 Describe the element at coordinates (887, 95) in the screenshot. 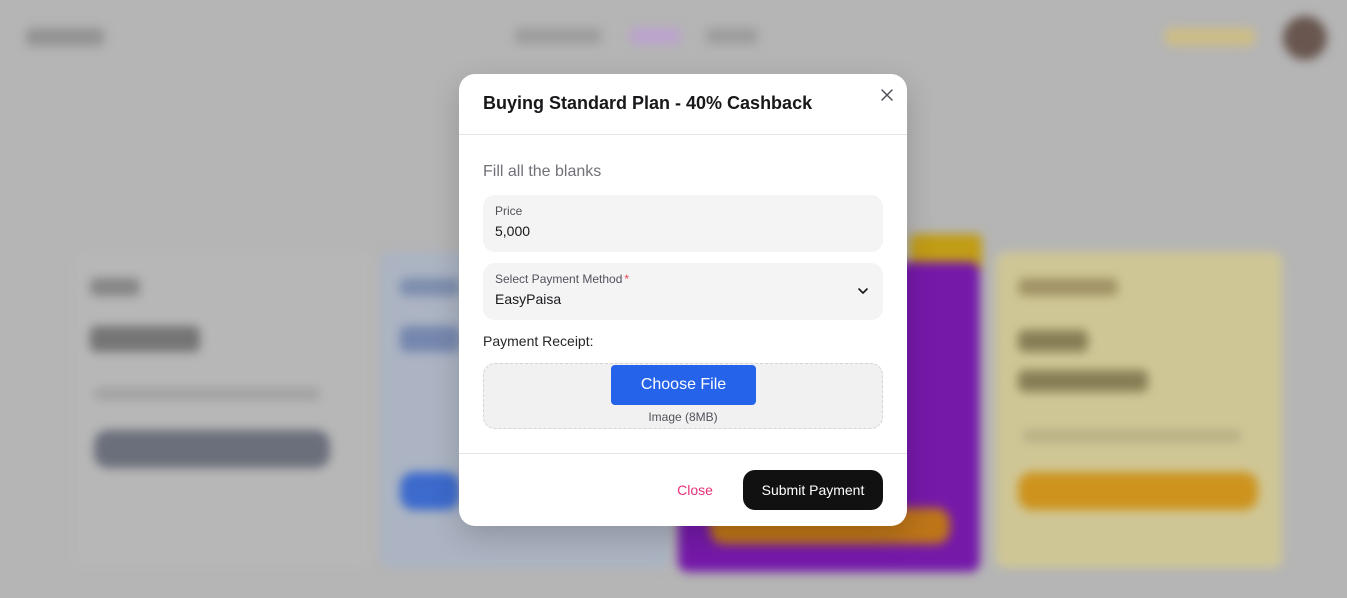

I see `close-icon` at that location.